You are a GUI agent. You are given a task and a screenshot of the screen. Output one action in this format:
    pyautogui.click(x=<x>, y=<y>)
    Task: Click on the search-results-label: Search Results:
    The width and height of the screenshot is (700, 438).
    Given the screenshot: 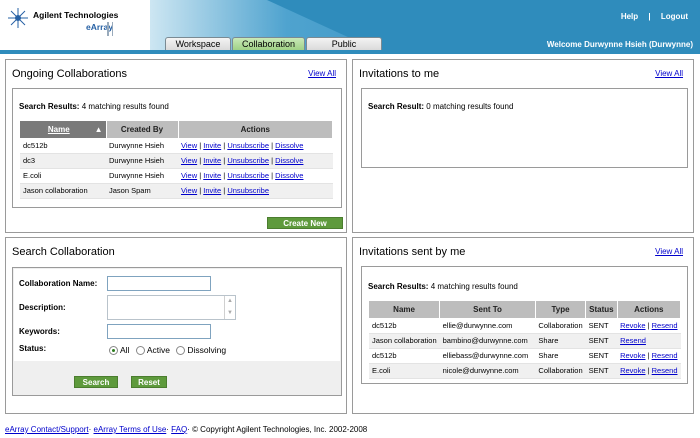 What is the action you would take?
    pyautogui.click(x=398, y=286)
    